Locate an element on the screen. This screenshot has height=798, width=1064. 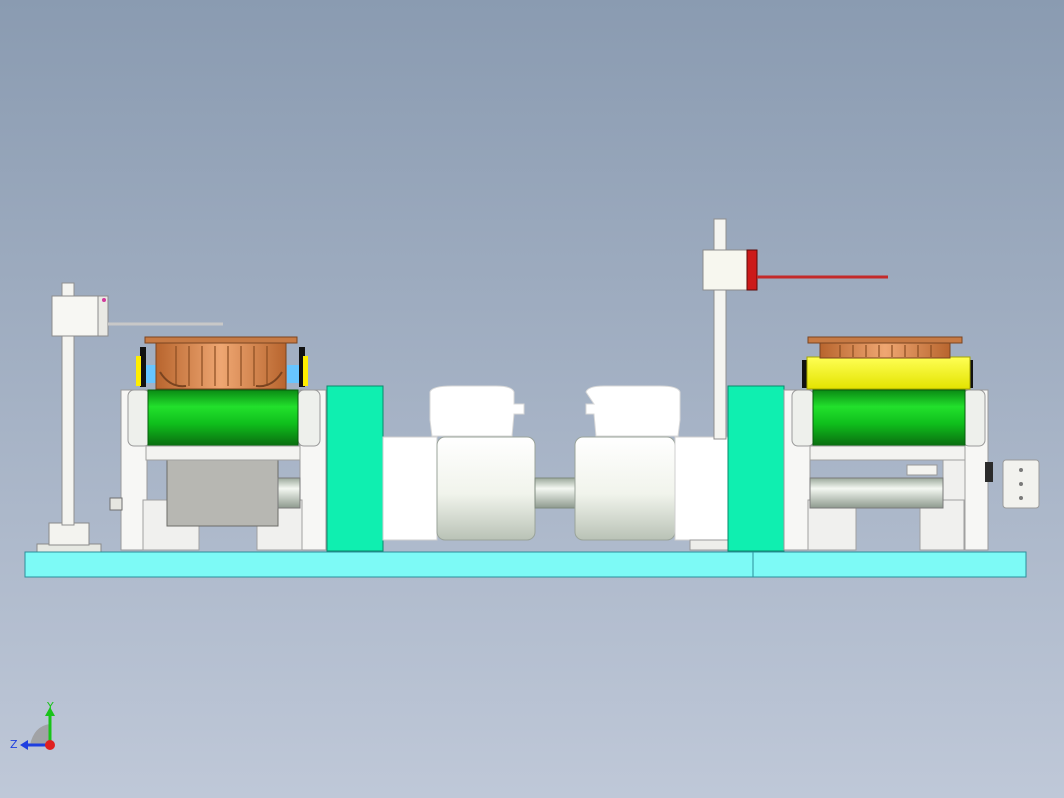
right-green-roller is located at coordinates (889, 418).